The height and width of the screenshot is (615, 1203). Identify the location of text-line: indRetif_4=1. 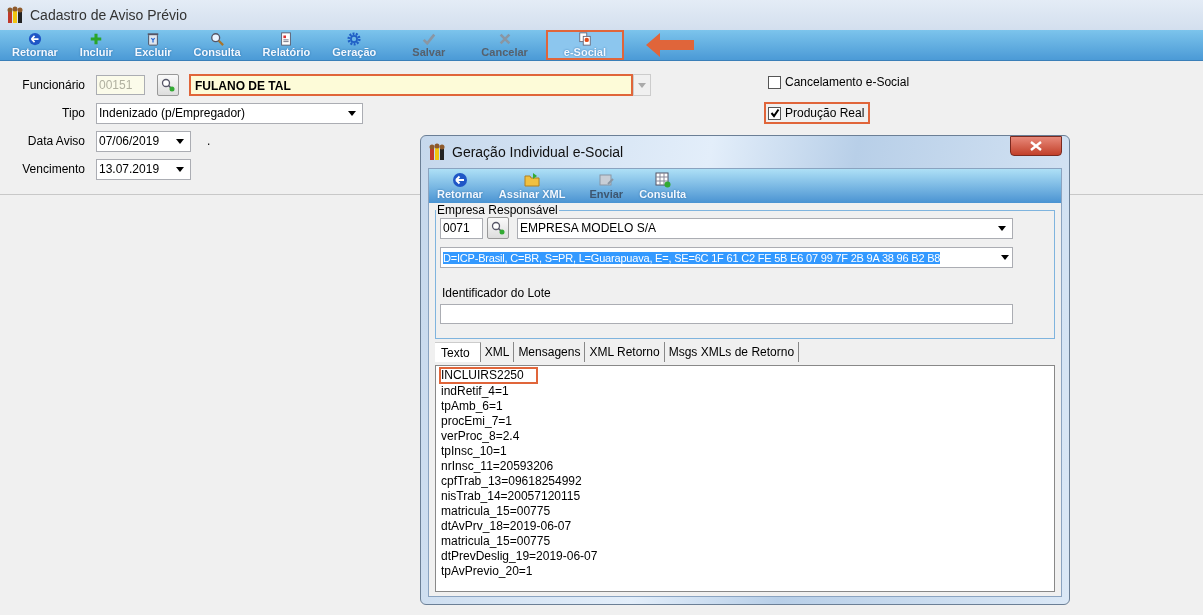
(475, 391).